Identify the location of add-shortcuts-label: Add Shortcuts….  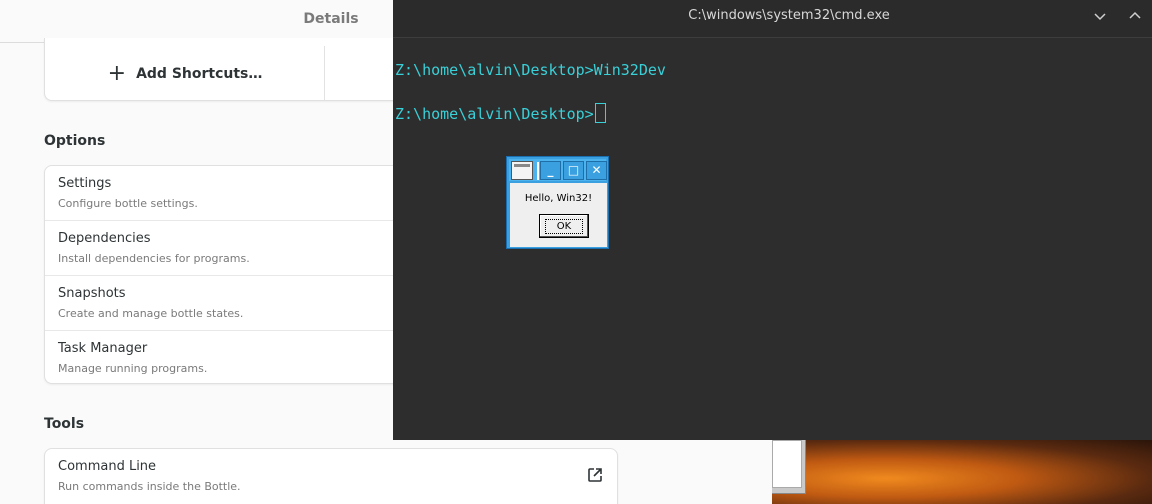
(199, 73).